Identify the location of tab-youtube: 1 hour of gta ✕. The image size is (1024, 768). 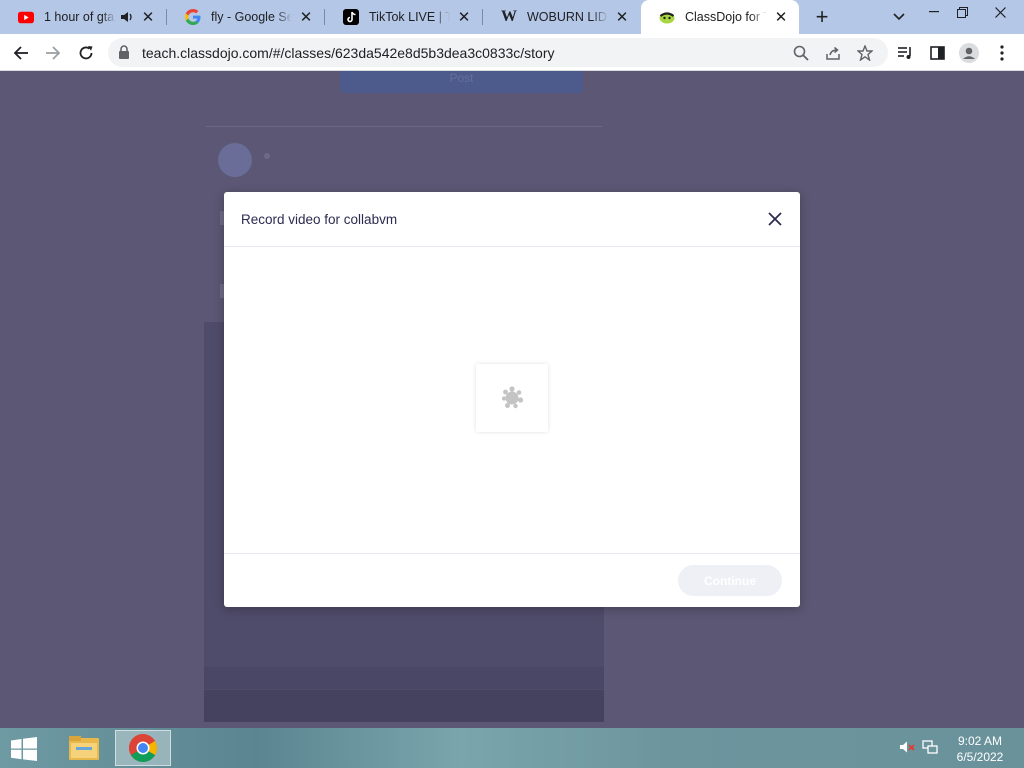
(83, 17).